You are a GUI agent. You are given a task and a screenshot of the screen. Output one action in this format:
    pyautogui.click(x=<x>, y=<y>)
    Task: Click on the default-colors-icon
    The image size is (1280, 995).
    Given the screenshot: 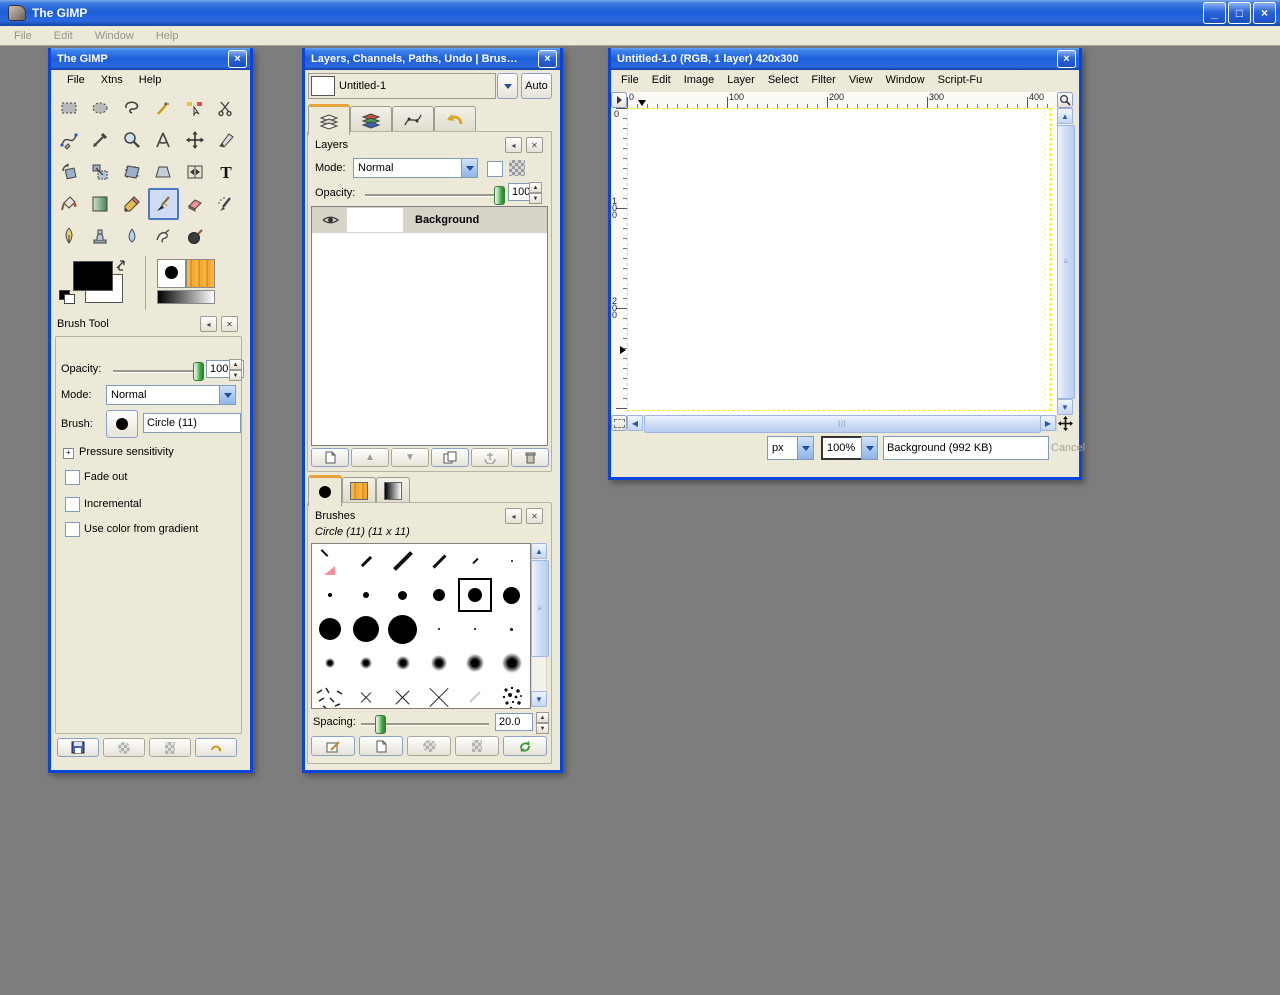 What is the action you would take?
    pyautogui.click(x=67, y=297)
    